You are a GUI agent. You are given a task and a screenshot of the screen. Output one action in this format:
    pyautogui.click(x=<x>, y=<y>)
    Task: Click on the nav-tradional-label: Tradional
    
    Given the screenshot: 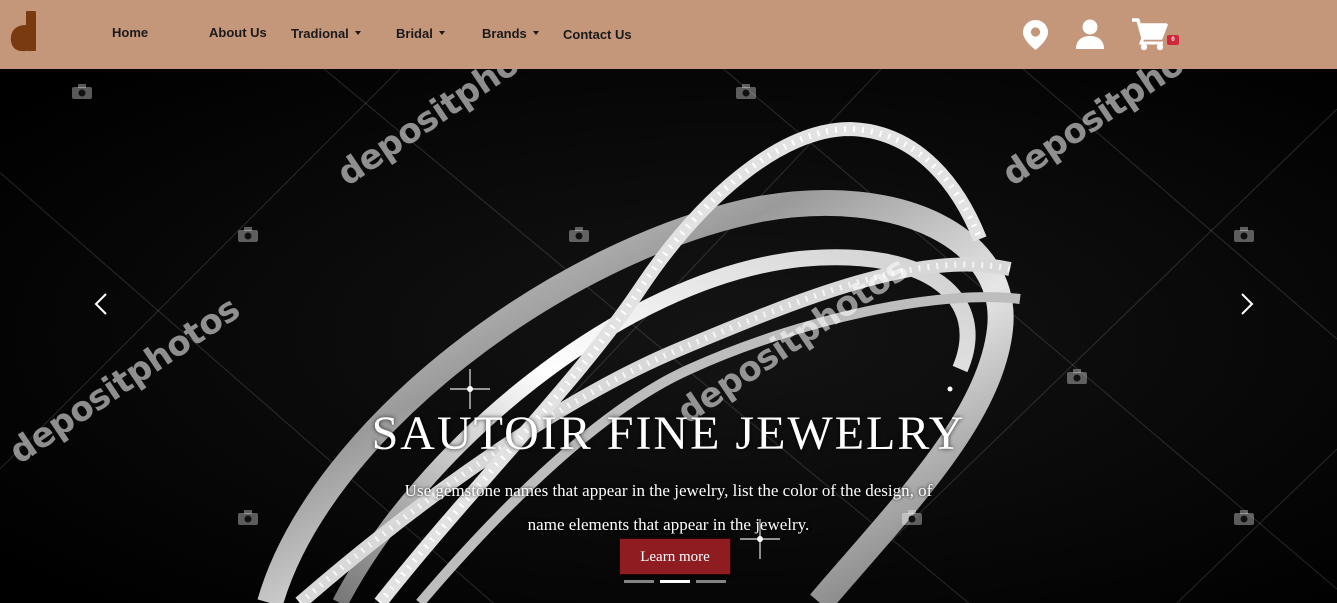 What is the action you would take?
    pyautogui.click(x=320, y=33)
    